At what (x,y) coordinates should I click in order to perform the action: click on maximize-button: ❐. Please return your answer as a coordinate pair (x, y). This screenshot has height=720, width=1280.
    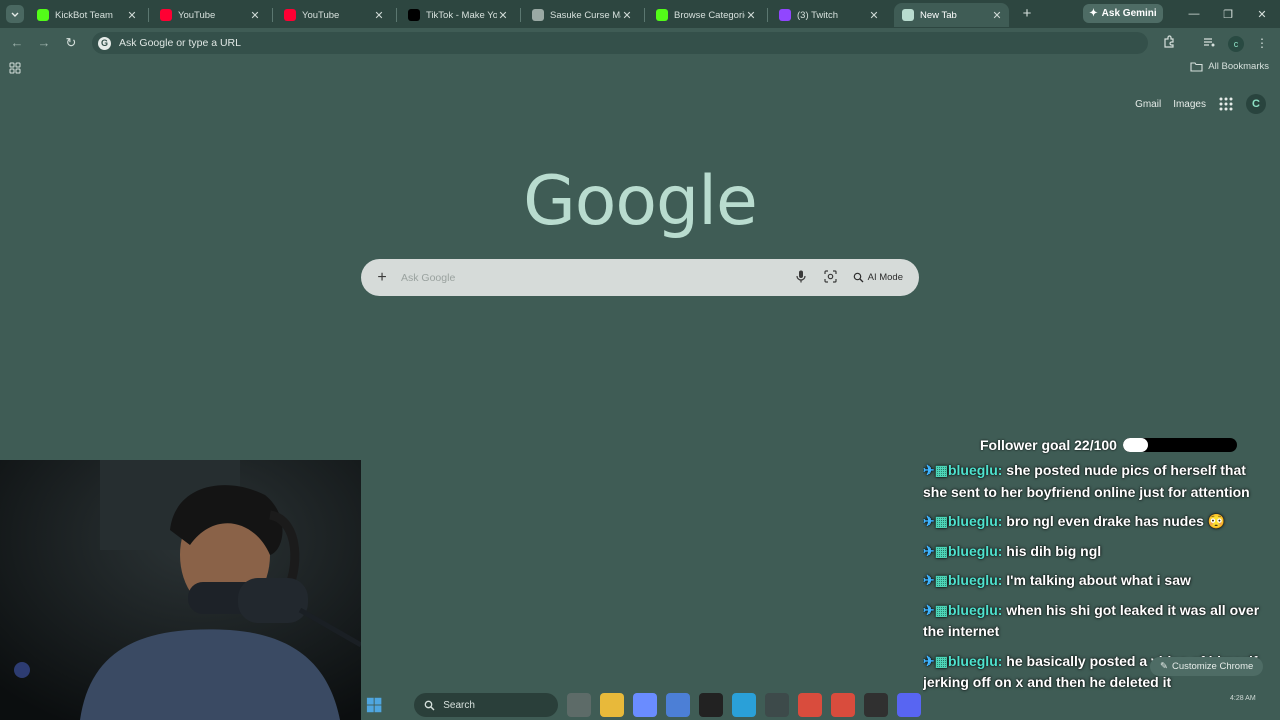
    Looking at the image, I should click on (1228, 14).